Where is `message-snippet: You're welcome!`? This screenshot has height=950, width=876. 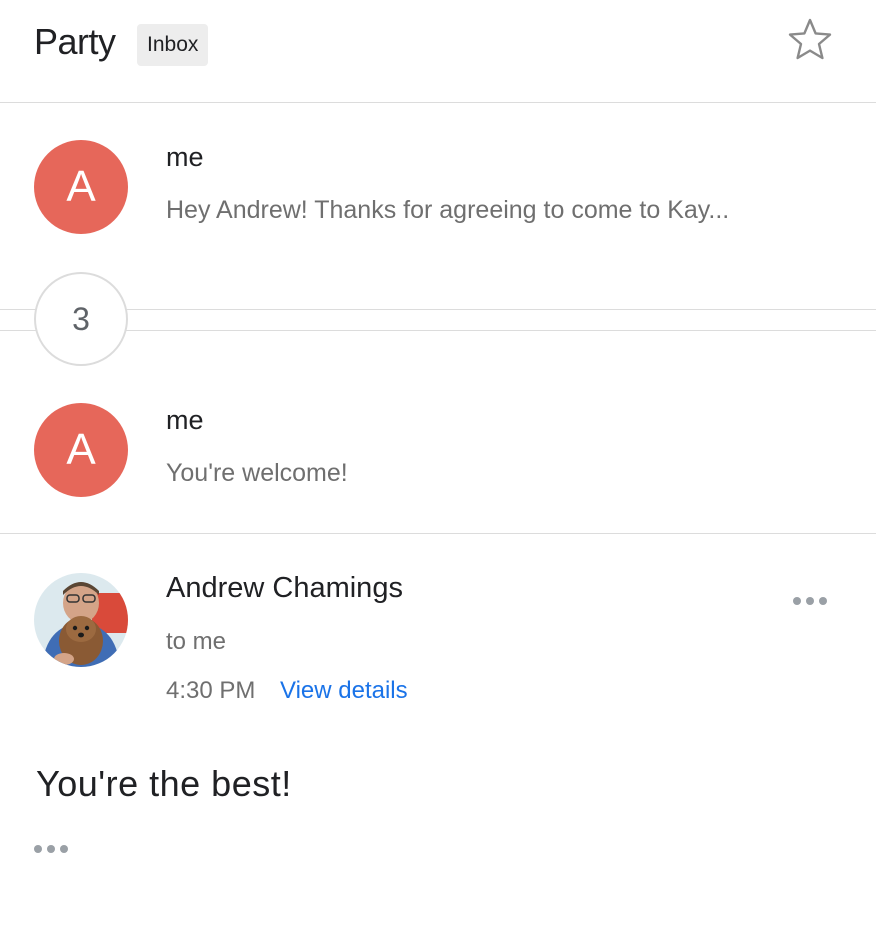 message-snippet: You're welcome! is located at coordinates (257, 473).